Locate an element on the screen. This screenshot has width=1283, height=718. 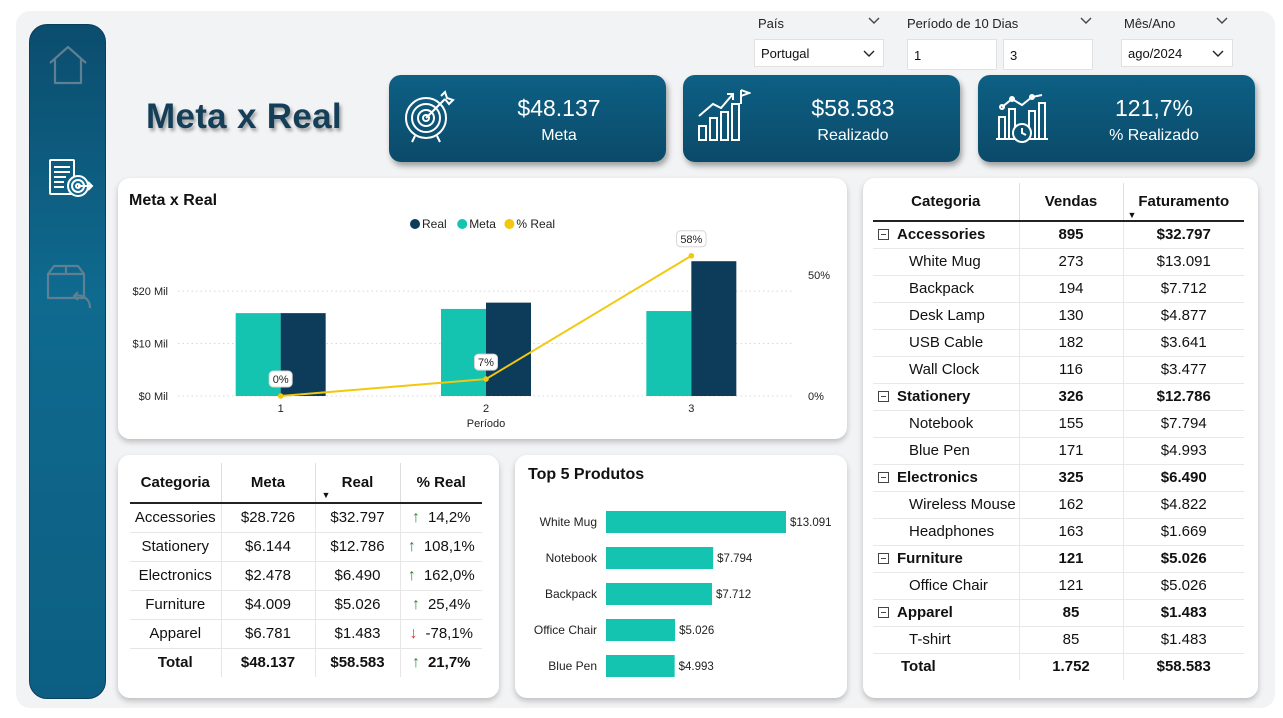
table-total-row: Total $48.137 $58.583 ↑ 21,7% is located at coordinates (306, 662).